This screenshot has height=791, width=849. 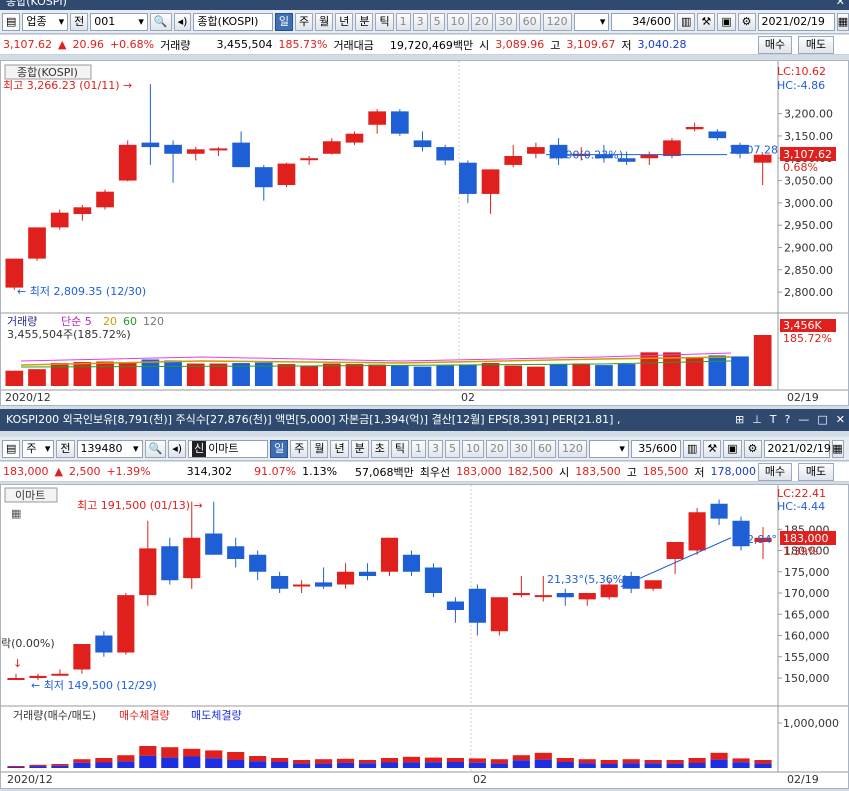 What do you see at coordinates (379, 448) in the screenshot?
I see `period-second: 초` at bounding box center [379, 448].